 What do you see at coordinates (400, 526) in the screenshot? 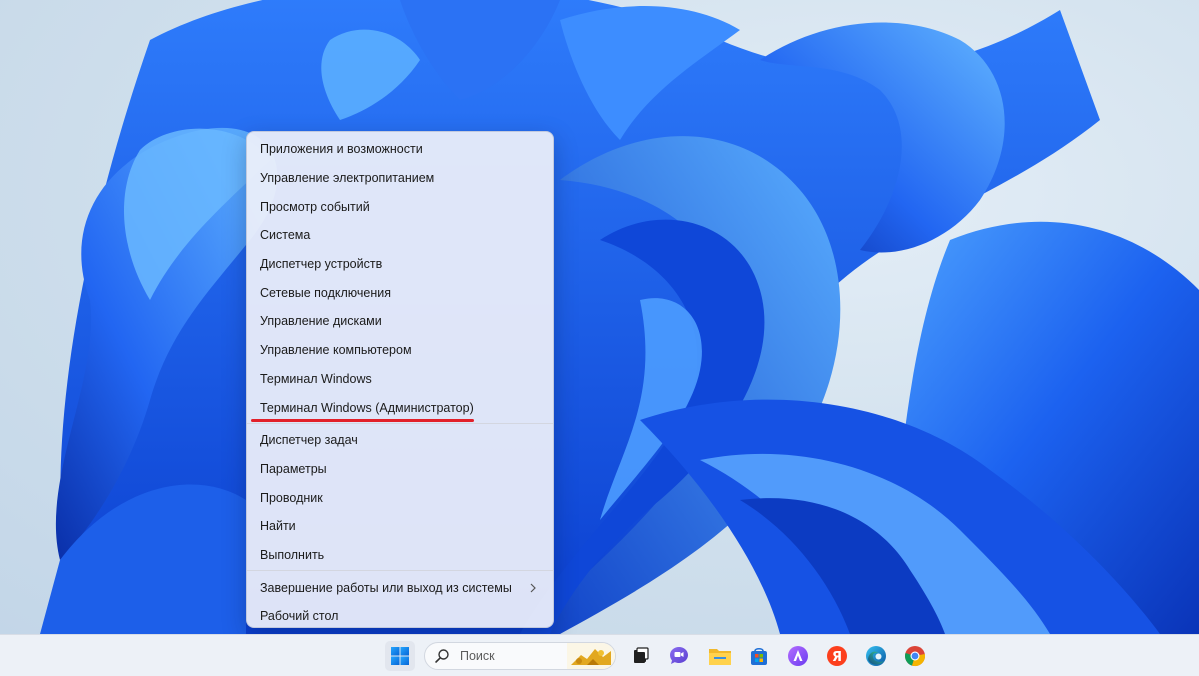
I see `menu-item-search: Найти` at bounding box center [400, 526].